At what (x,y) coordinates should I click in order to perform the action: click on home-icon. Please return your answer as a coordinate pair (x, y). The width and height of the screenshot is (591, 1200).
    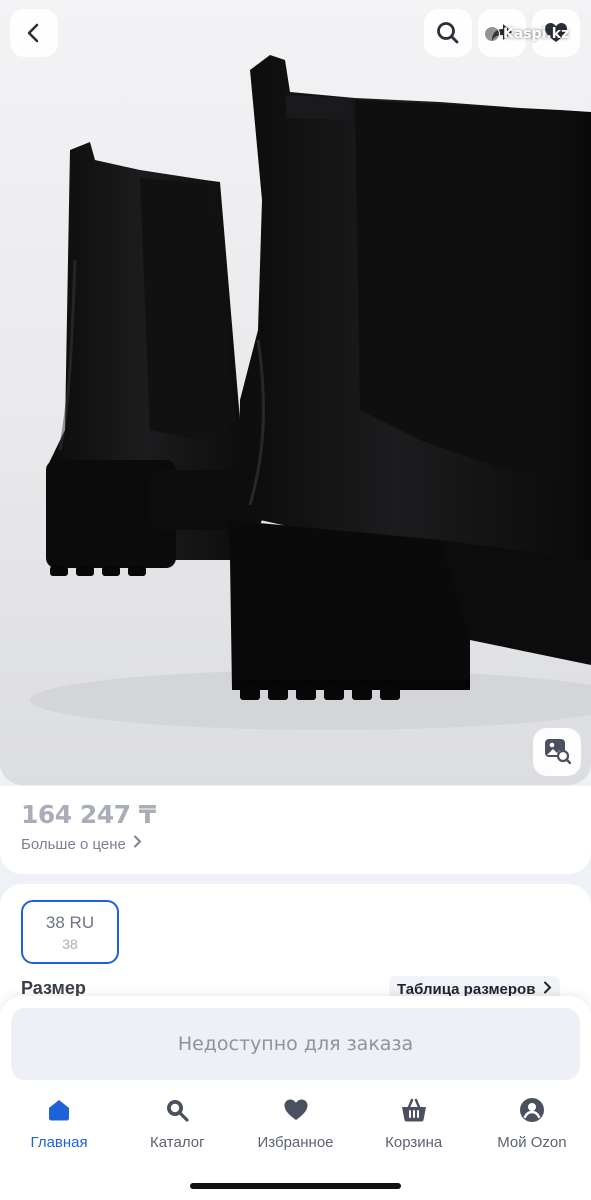
    Looking at the image, I should click on (59, 1112).